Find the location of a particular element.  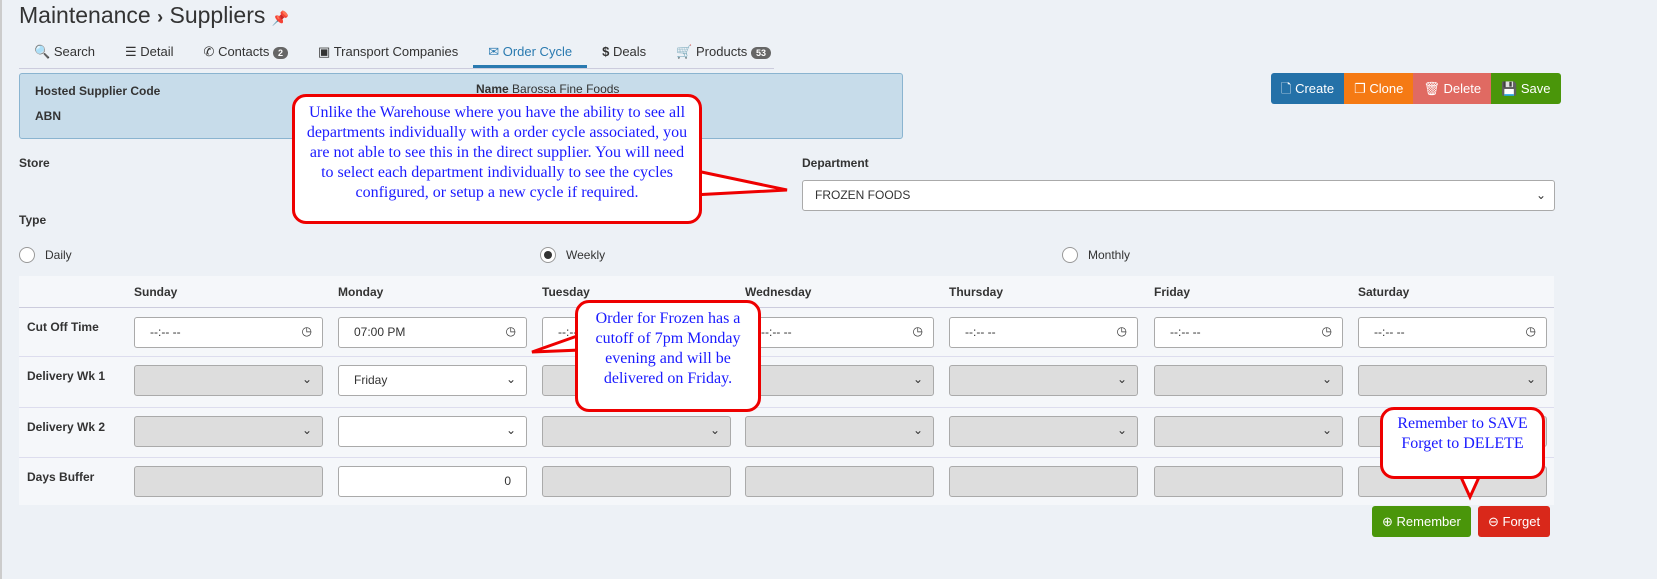

cutoff-time-input-sunday: --:-- -- ◷ is located at coordinates (228, 332).